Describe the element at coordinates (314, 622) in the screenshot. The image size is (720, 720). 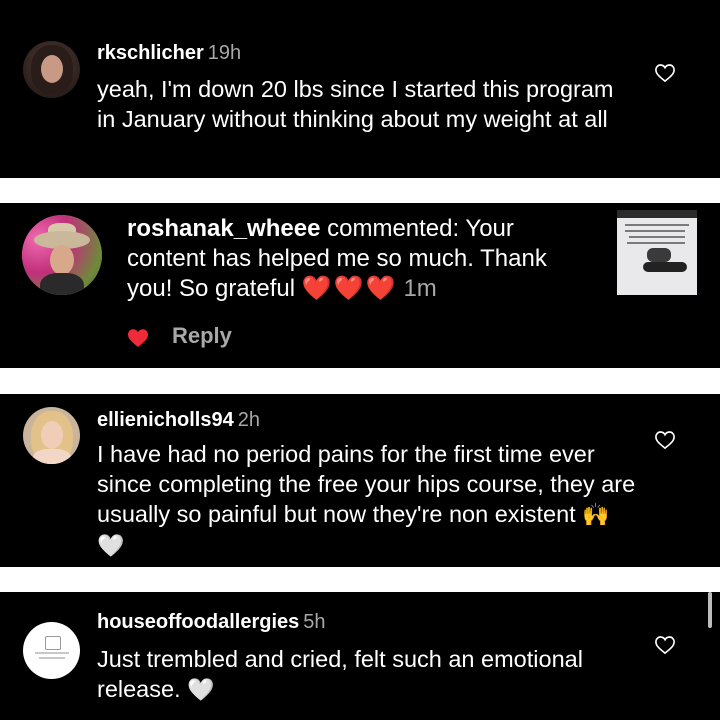
I see `timestamp: 5h` at that location.